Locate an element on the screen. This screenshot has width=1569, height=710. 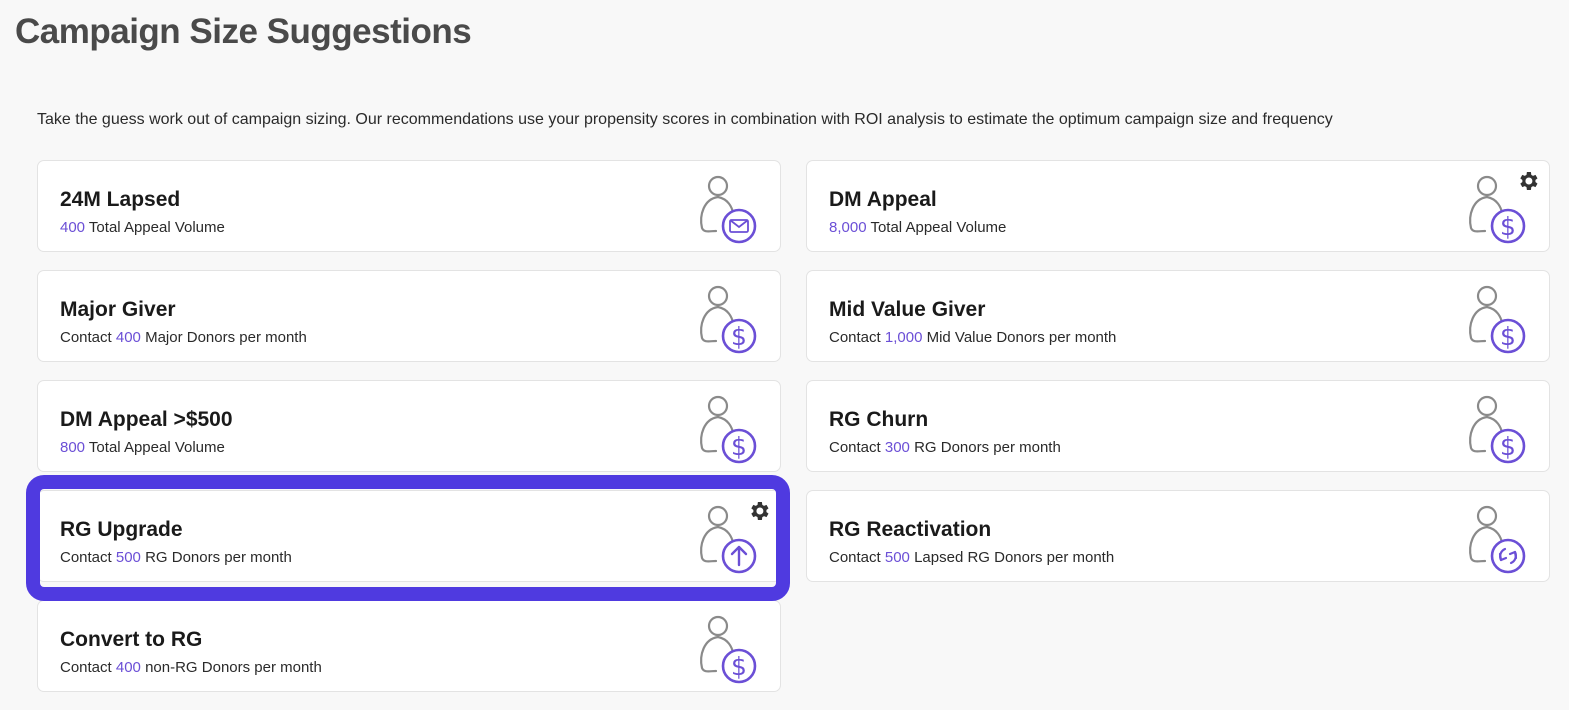
sub-suffix: Lapsed RG Donors per month is located at coordinates (1012, 557).